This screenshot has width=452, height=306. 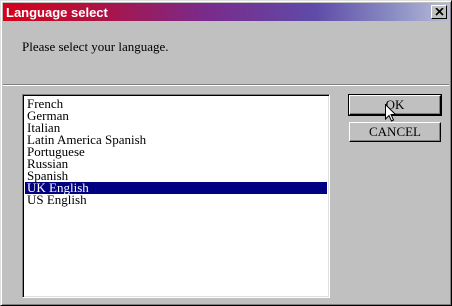 I want to click on close-icon, so click(x=439, y=12).